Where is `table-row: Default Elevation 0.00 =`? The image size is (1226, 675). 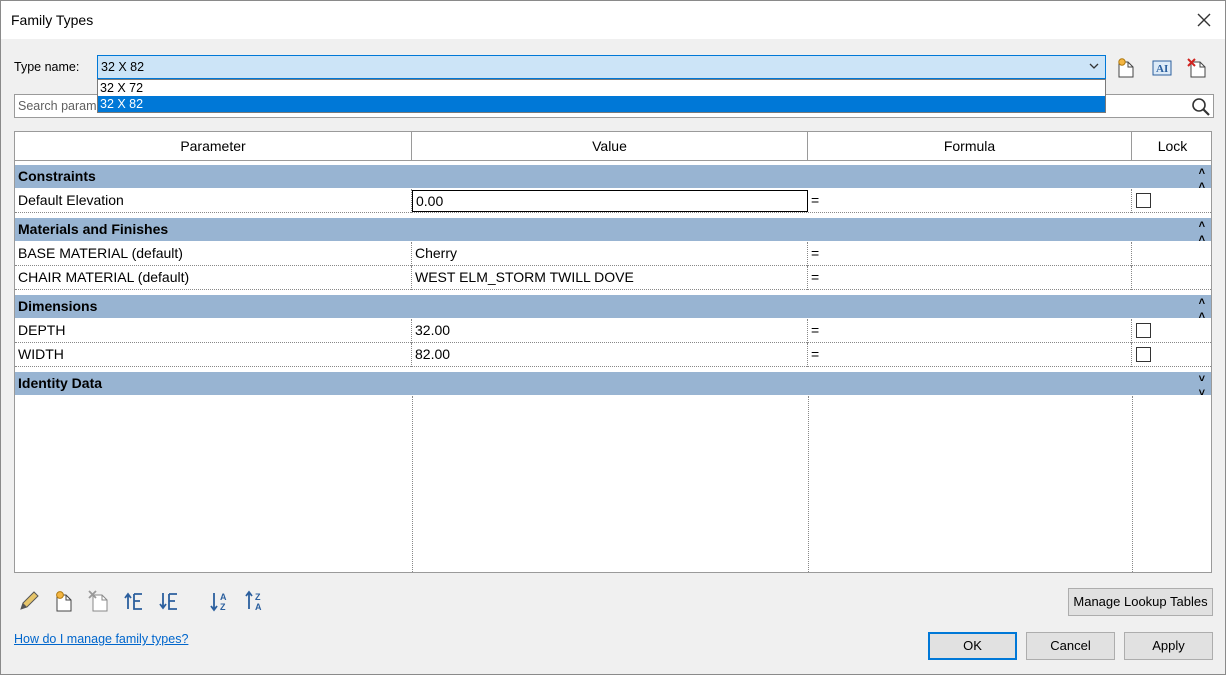 table-row: Default Elevation 0.00 = is located at coordinates (613, 201).